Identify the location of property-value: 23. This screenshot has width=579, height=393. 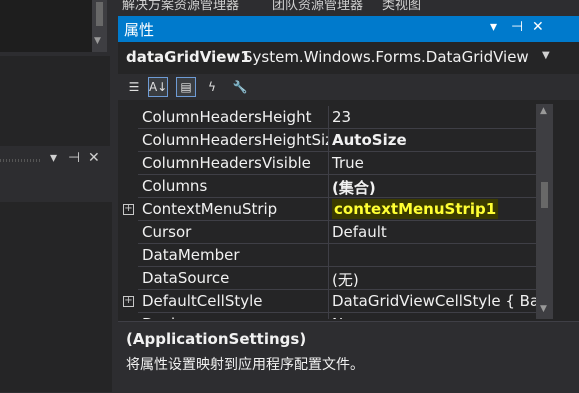
(341, 117).